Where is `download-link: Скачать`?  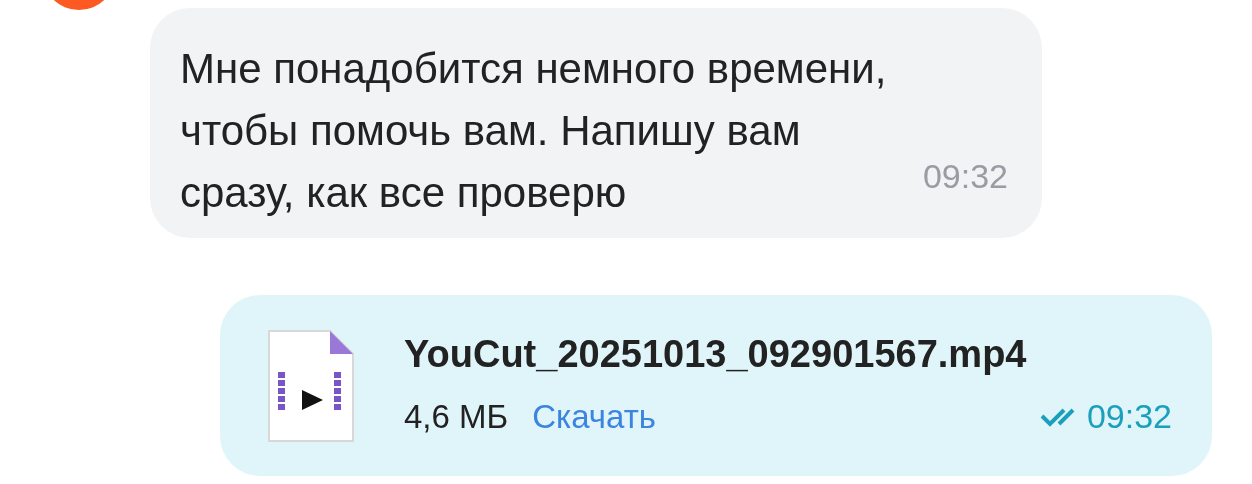
download-link: Скачать is located at coordinates (594, 416).